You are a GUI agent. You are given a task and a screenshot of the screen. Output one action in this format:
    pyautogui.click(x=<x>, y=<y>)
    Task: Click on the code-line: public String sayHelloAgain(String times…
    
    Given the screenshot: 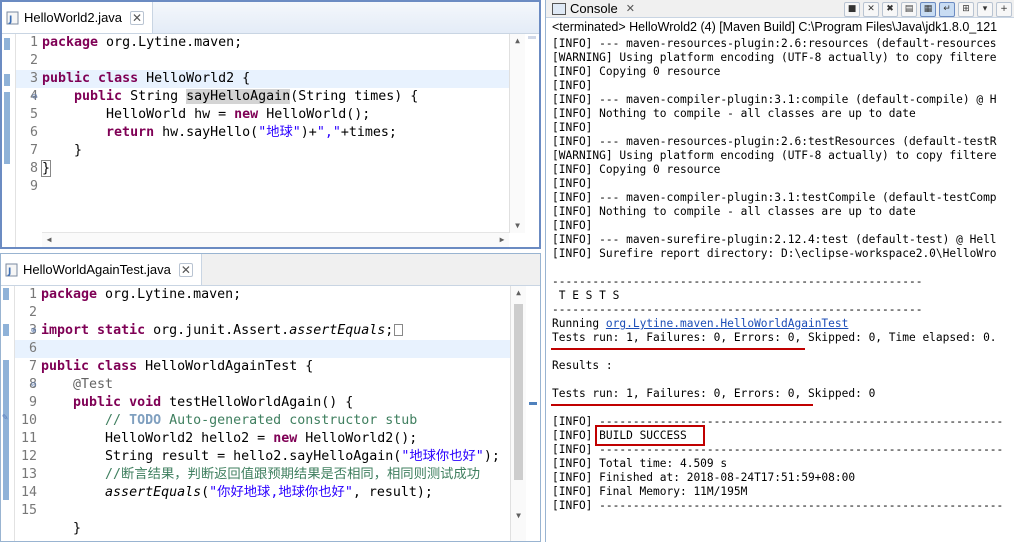 What is the action you would take?
    pyautogui.click(x=246, y=96)
    